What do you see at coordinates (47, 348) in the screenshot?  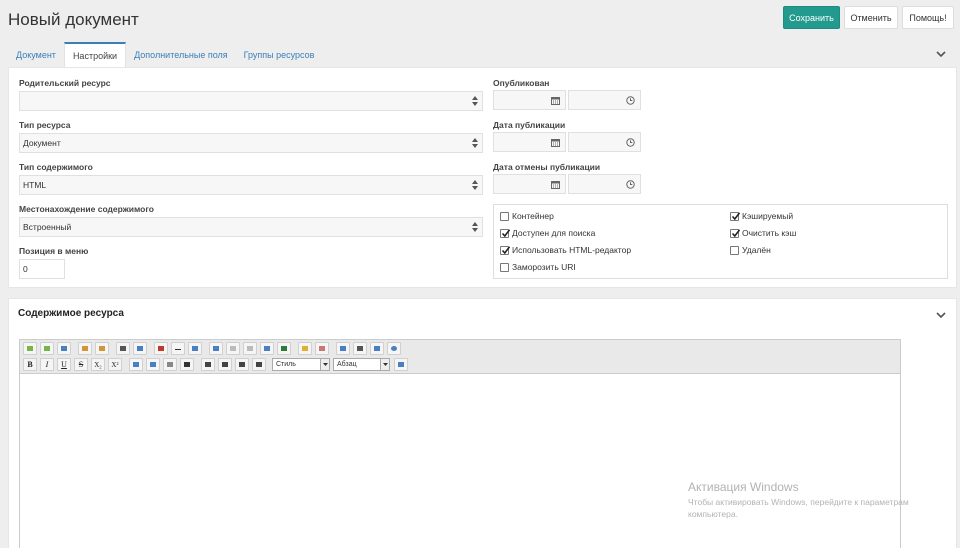 I see `redo-icon` at bounding box center [47, 348].